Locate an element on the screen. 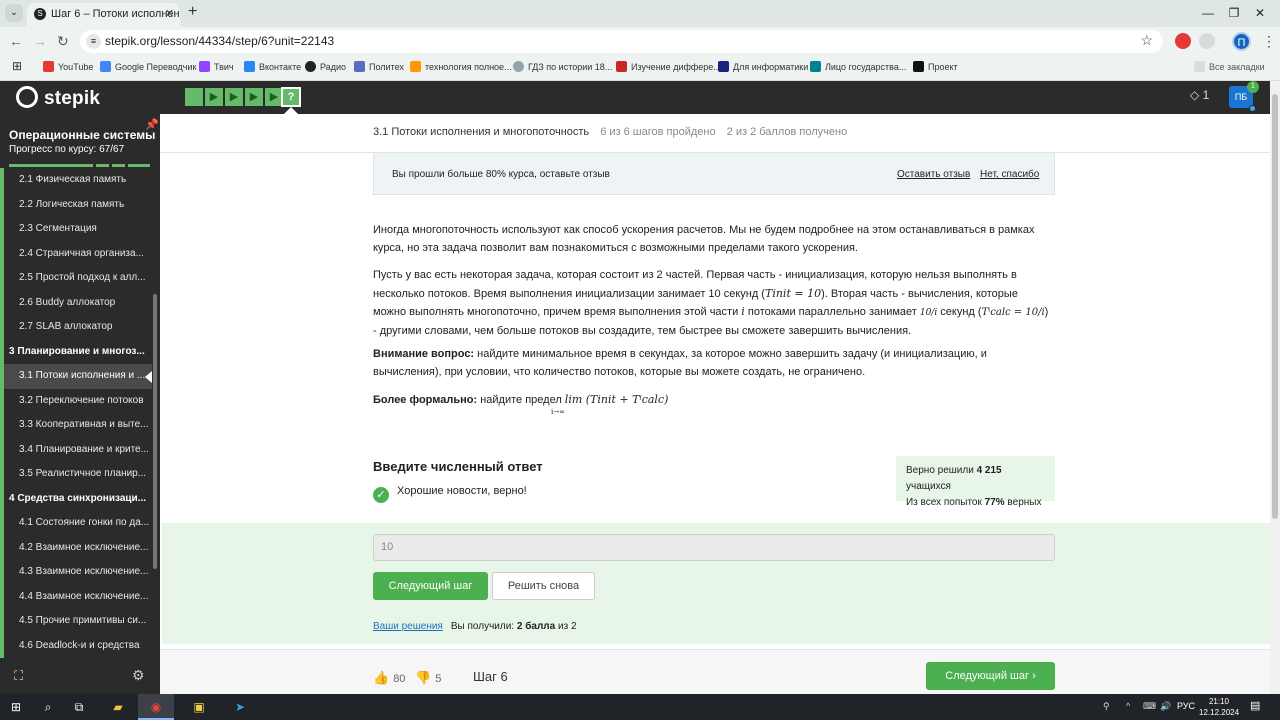  forward-icon: → is located at coordinates (40, 41).